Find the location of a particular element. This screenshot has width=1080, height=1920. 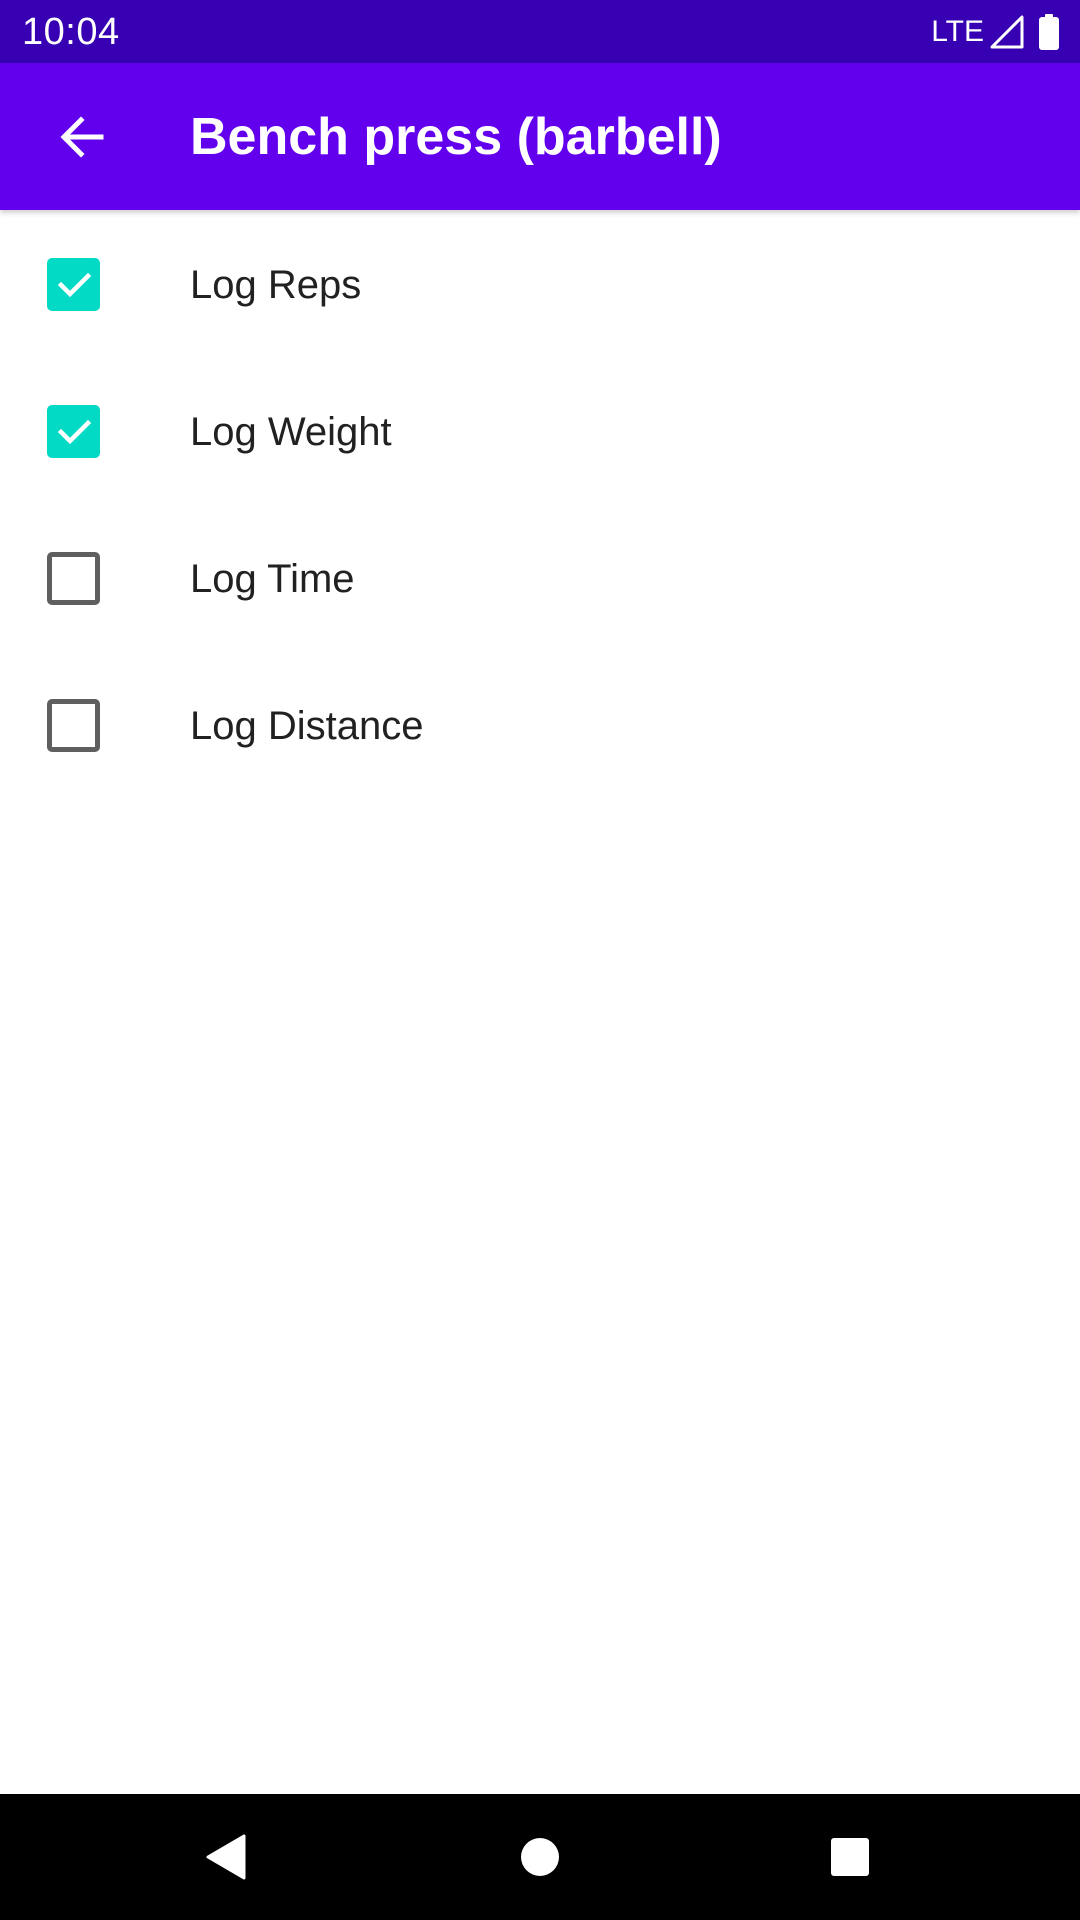

option-log-distance: Log Distance is located at coordinates (540, 725).